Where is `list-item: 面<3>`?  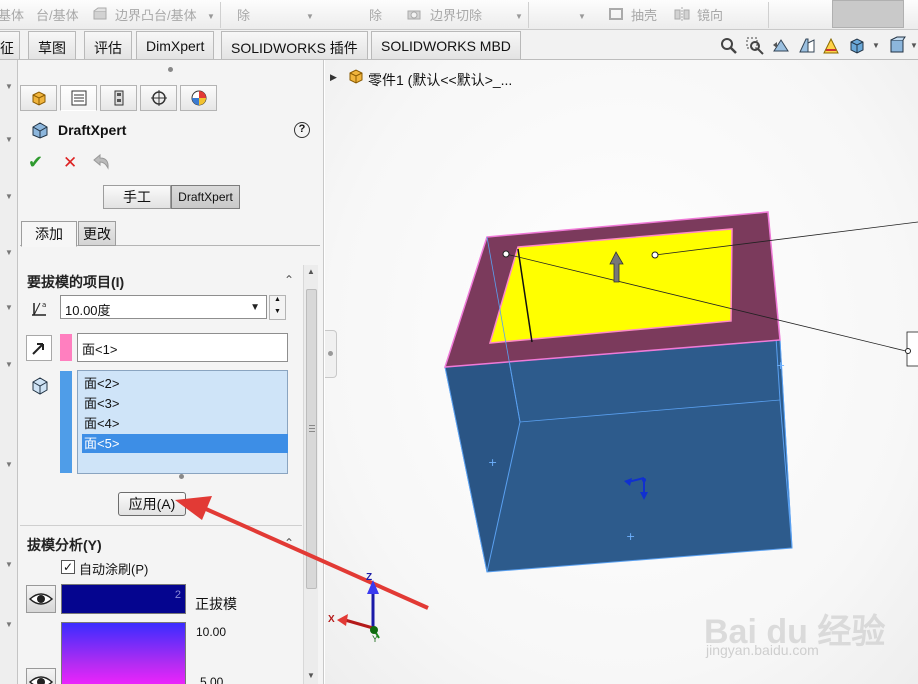
list-item: 面<3> is located at coordinates (185, 403).